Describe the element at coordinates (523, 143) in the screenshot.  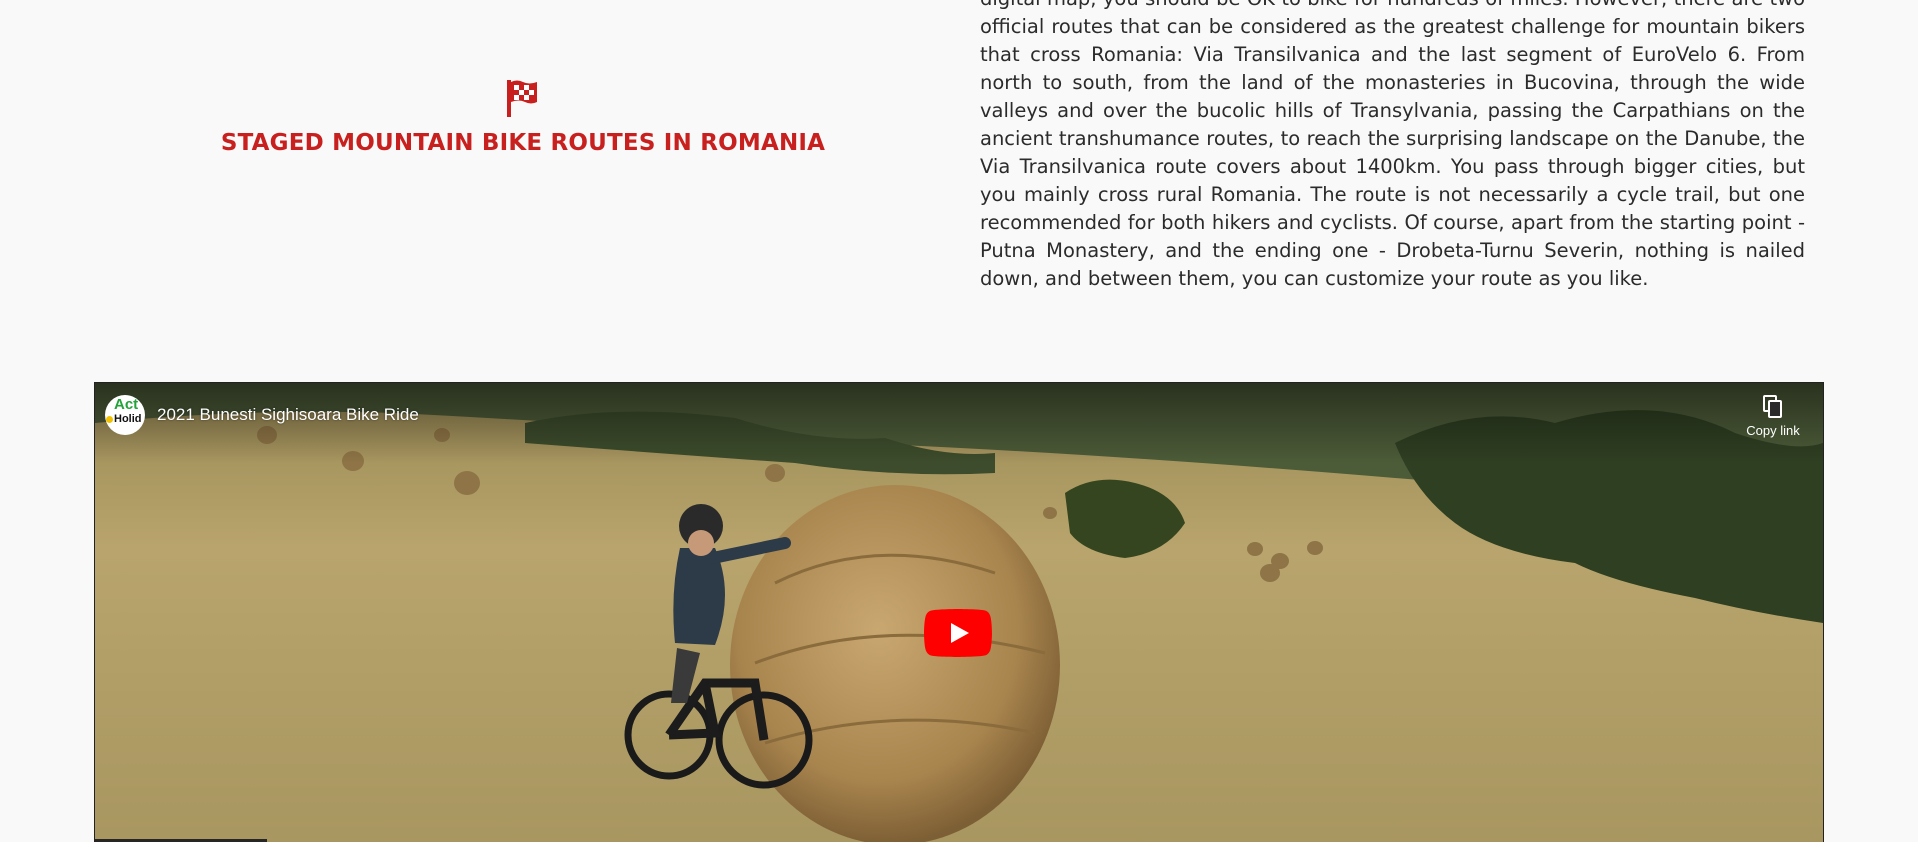
I see `section-title: STAGED MOUNTAIN BIKE ROUTES IN ROMANIA` at that location.